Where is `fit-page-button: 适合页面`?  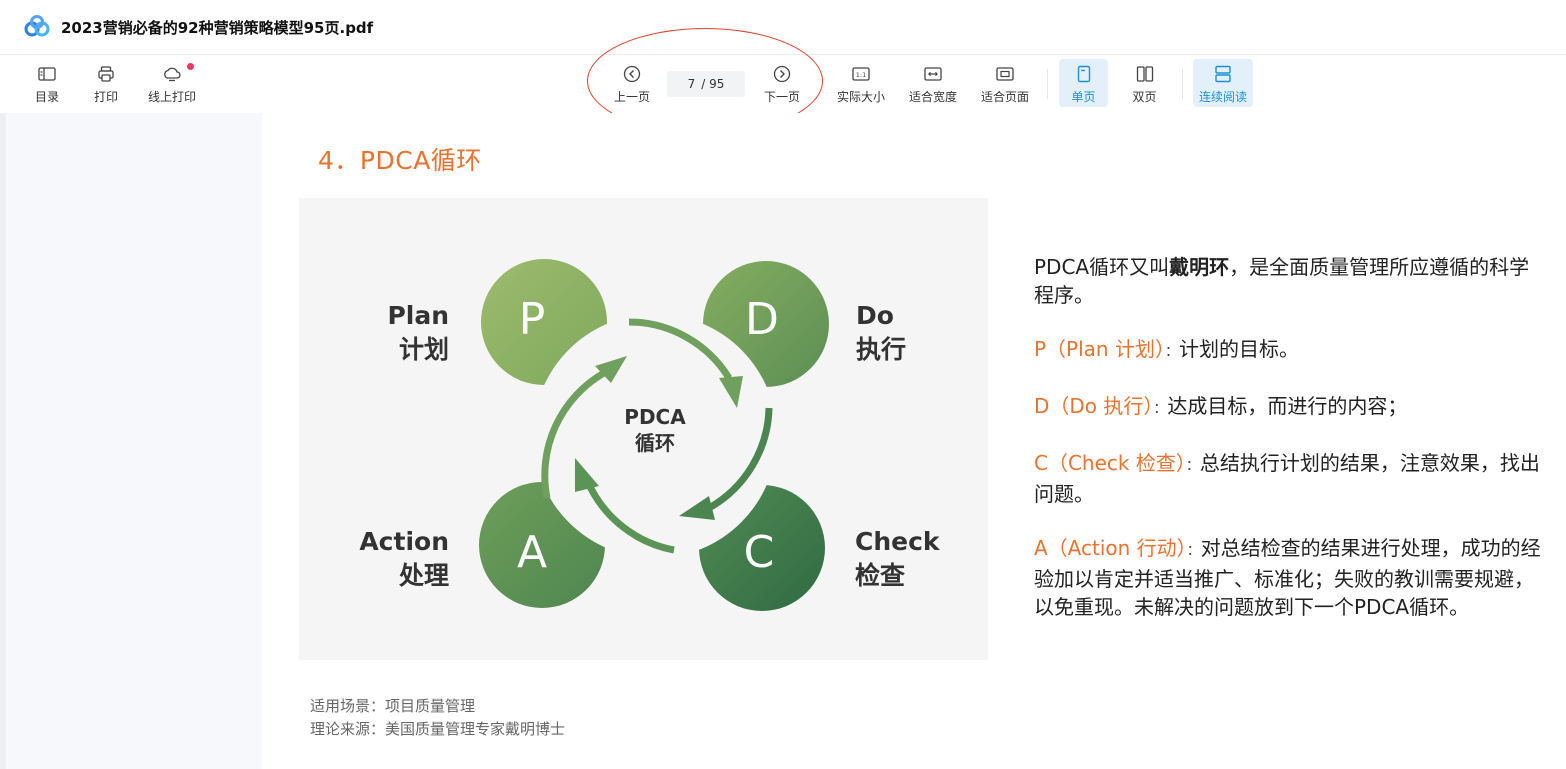
fit-page-button: 适合页面 is located at coordinates (1005, 82).